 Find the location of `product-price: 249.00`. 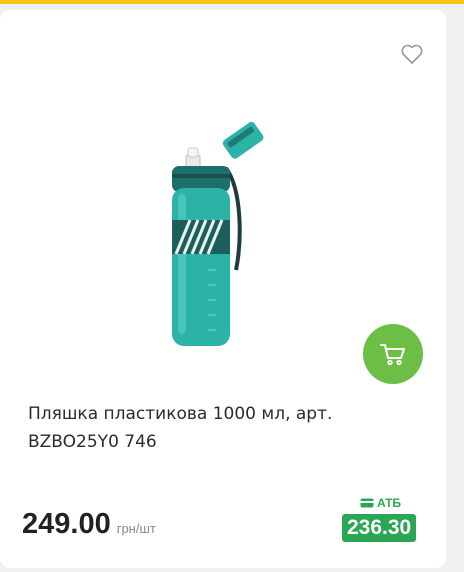

product-price: 249.00 is located at coordinates (66, 524).